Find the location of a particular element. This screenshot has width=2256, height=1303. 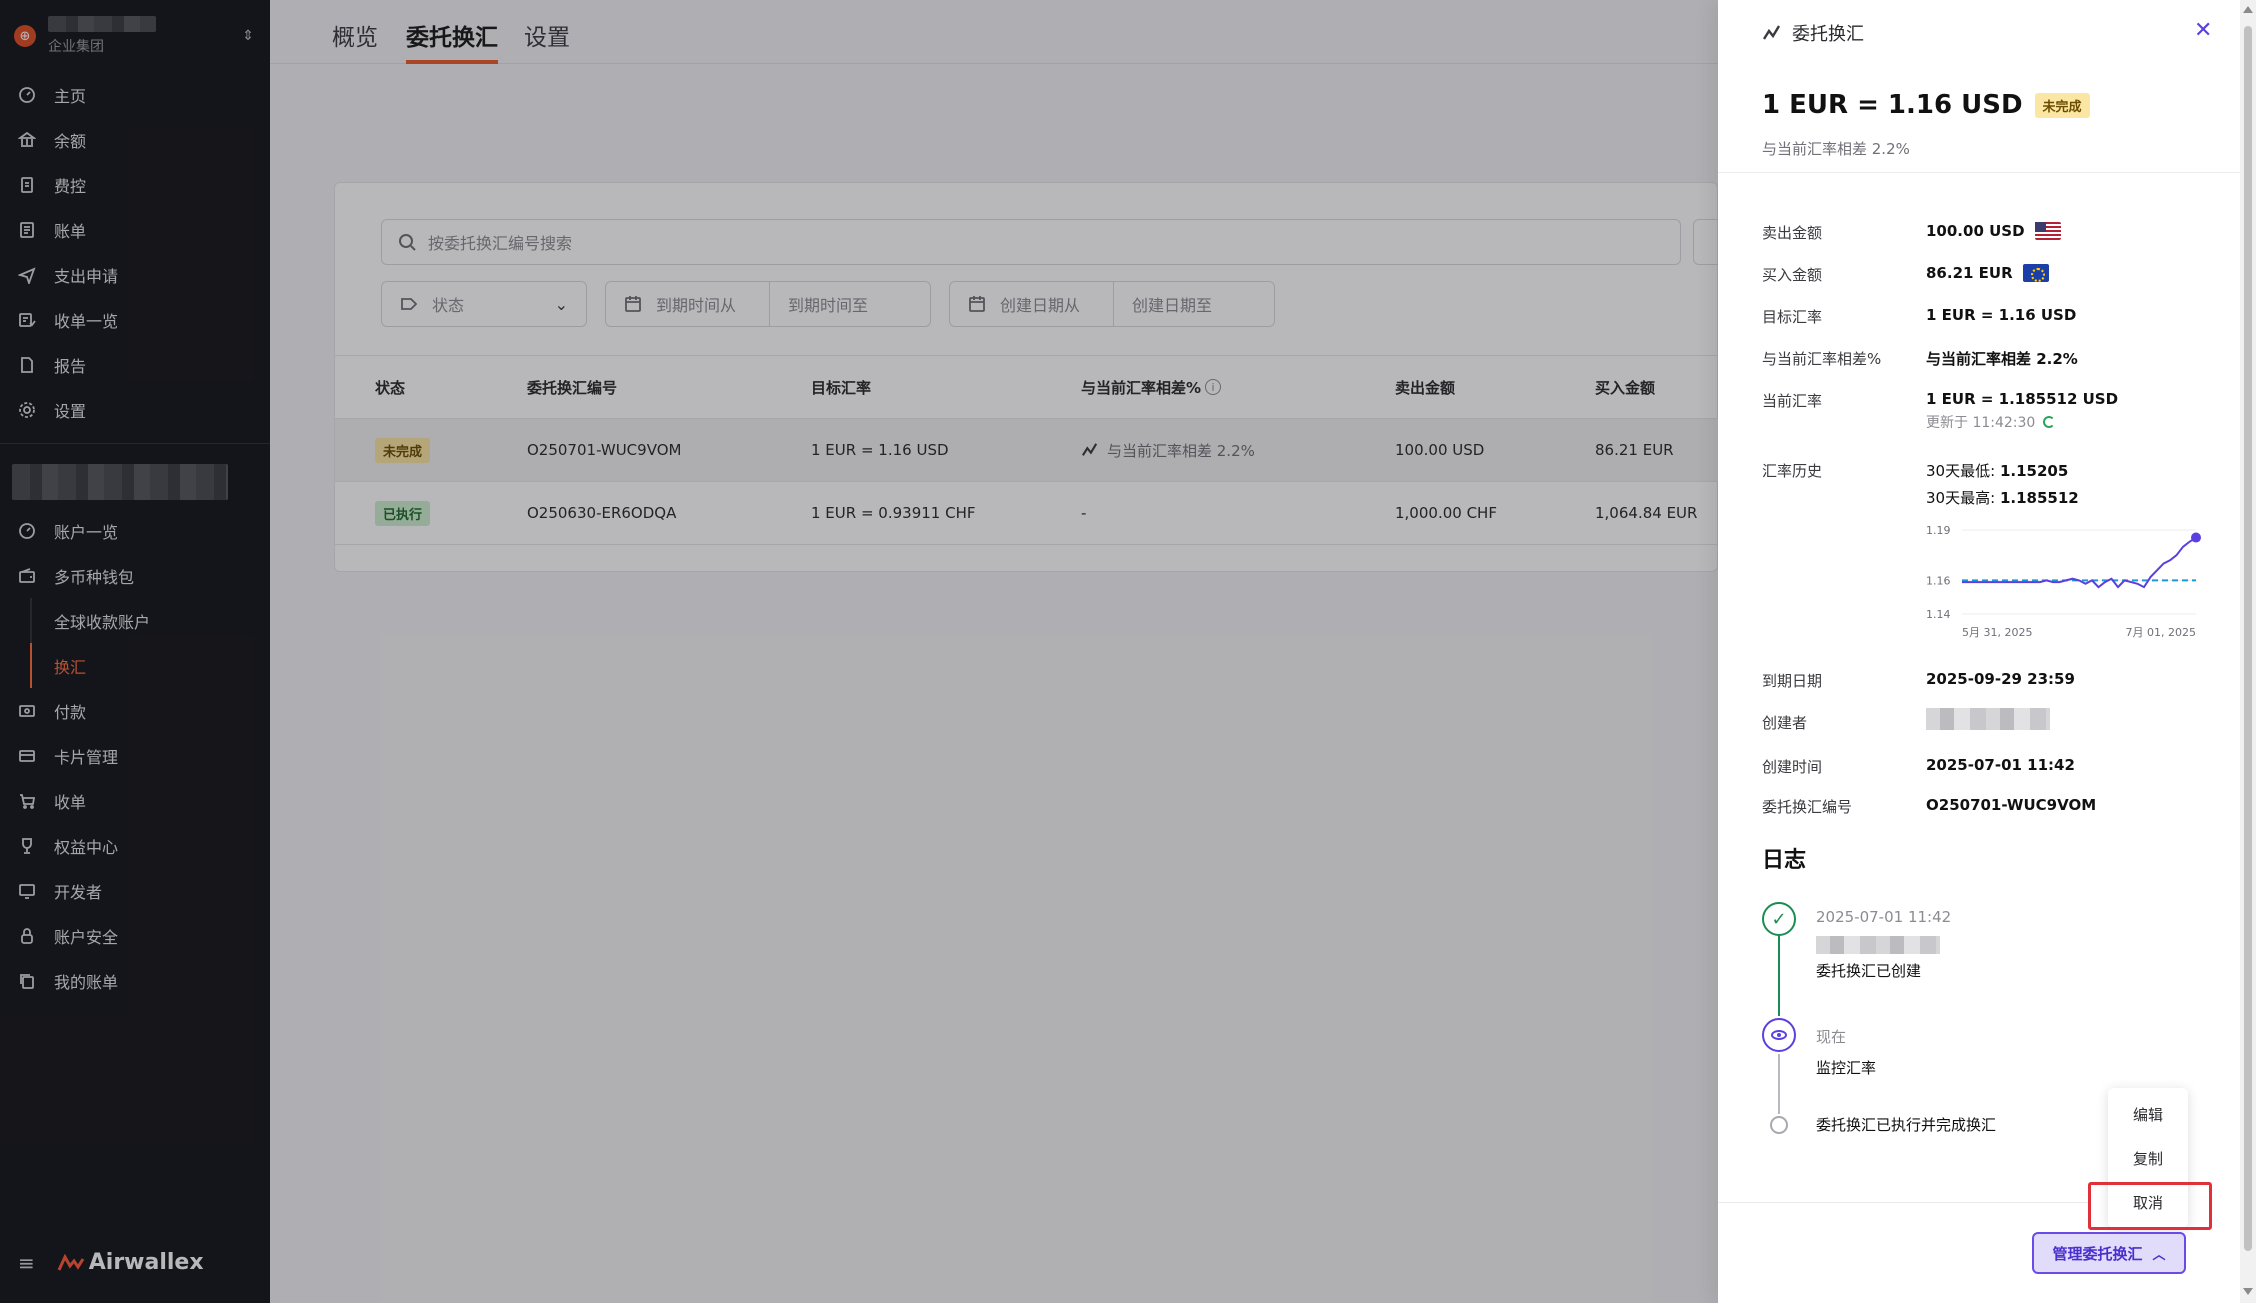

col-diff-label: 与当前汇率相差% is located at coordinates (1141, 387).